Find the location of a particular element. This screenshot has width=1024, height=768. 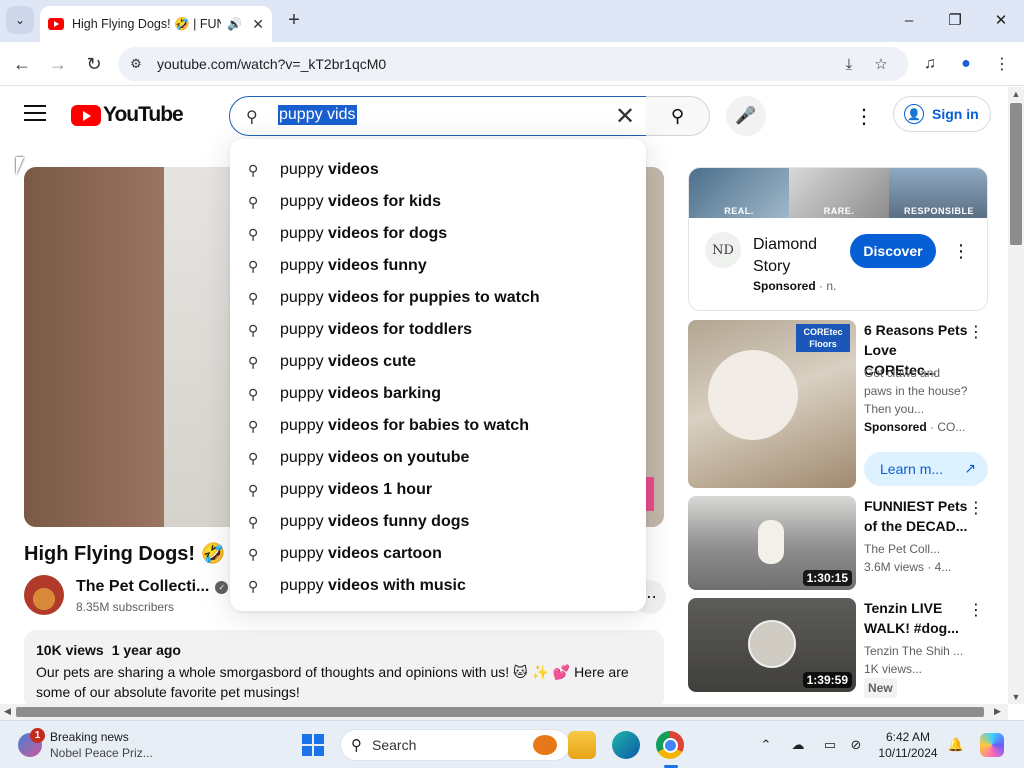

channel-avatar is located at coordinates (44, 595).